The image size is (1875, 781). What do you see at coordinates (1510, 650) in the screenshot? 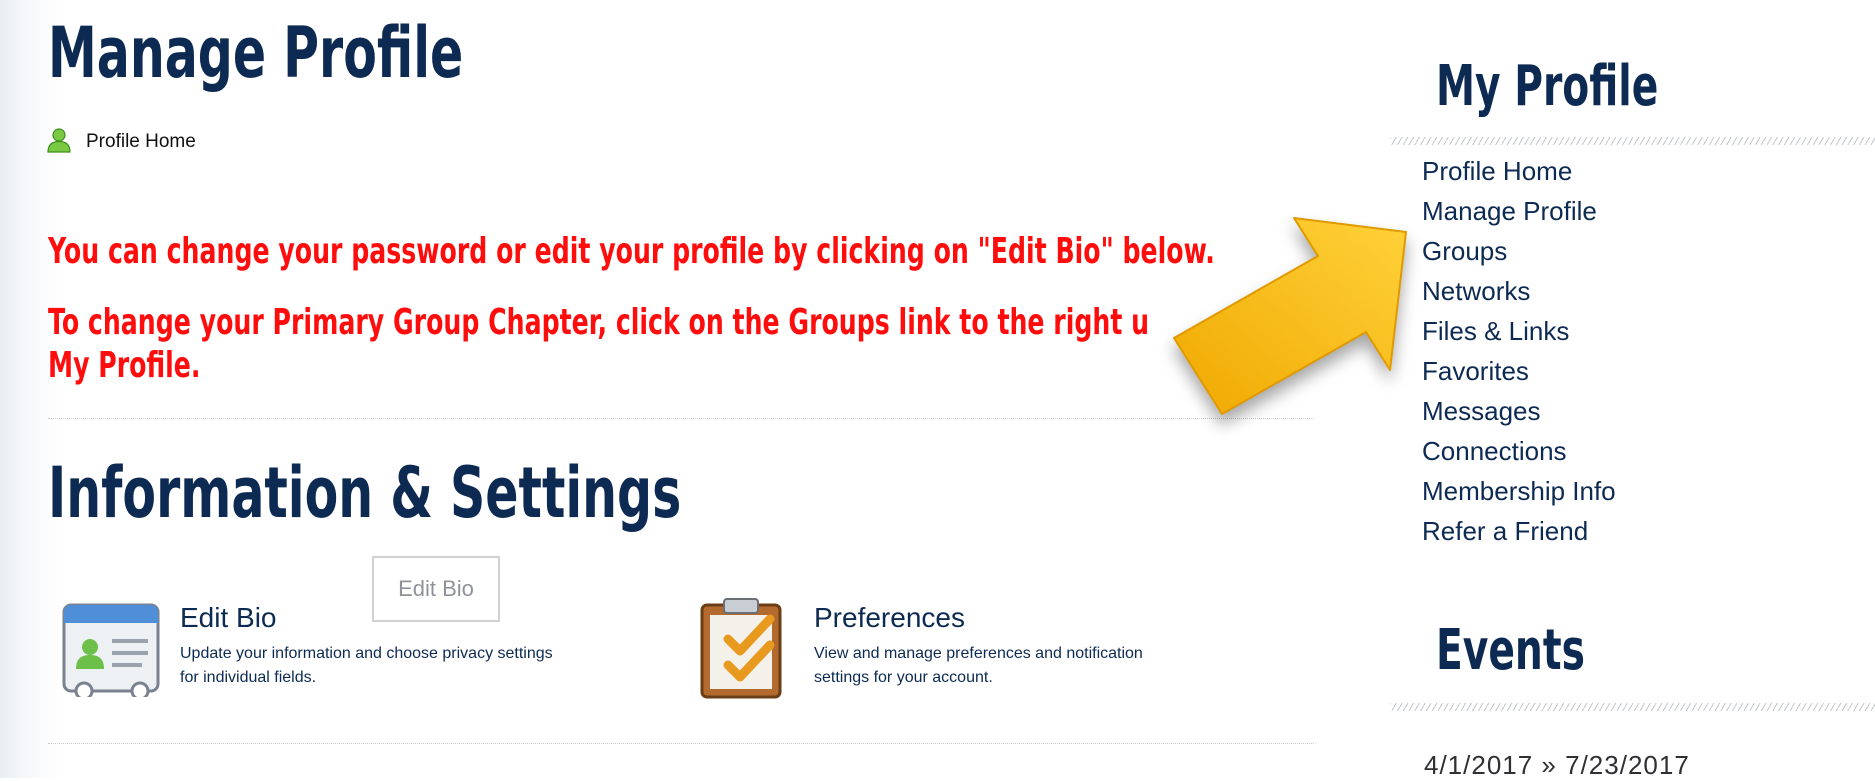
I see `events-title: Events` at bounding box center [1510, 650].